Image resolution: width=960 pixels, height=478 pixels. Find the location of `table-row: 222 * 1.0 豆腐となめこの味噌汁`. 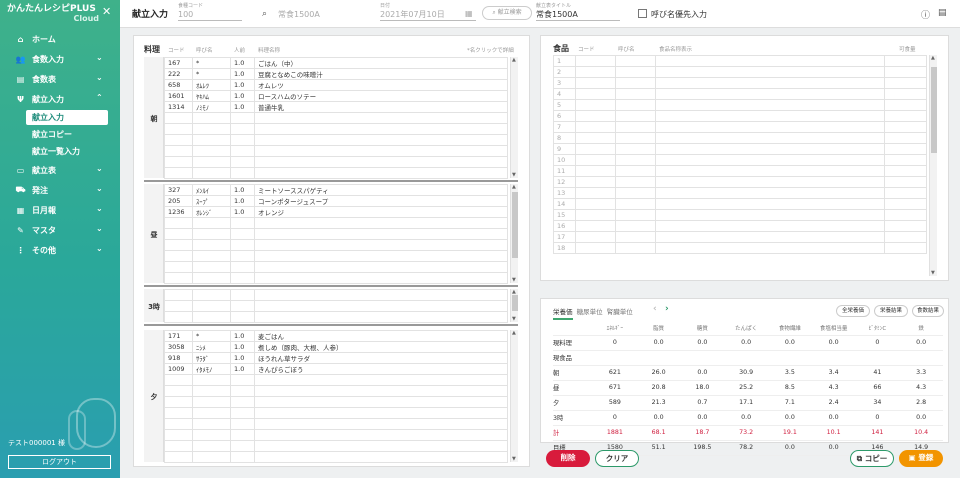

table-row: 222 * 1.0 豆腐となめこの味噌汁 is located at coordinates (336, 74).